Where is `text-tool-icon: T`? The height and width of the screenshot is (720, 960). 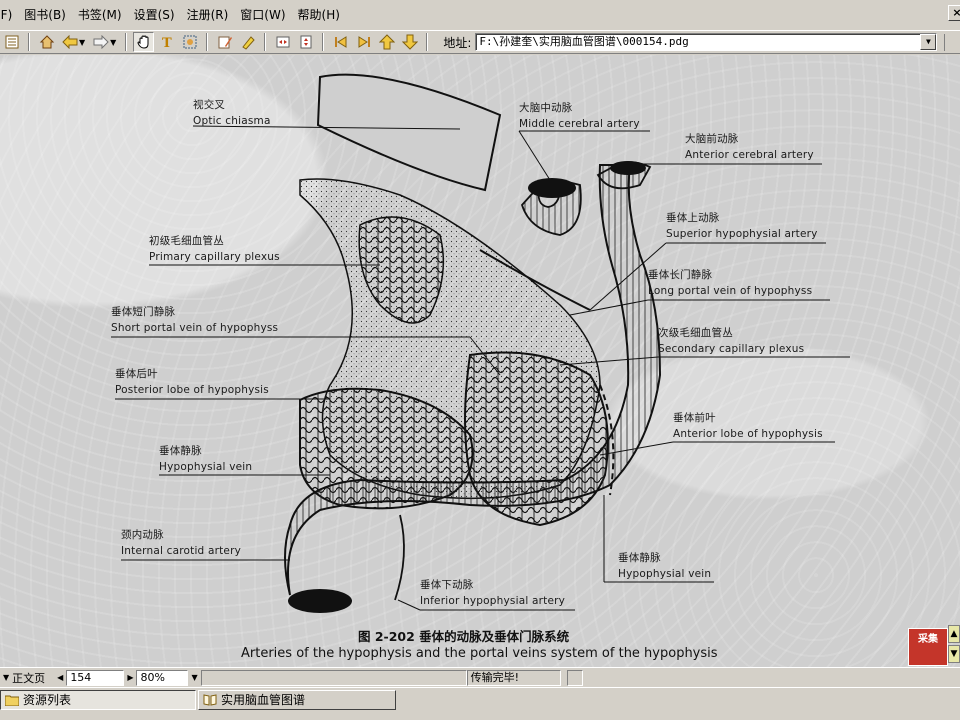
text-tool-icon: T is located at coordinates (167, 43).